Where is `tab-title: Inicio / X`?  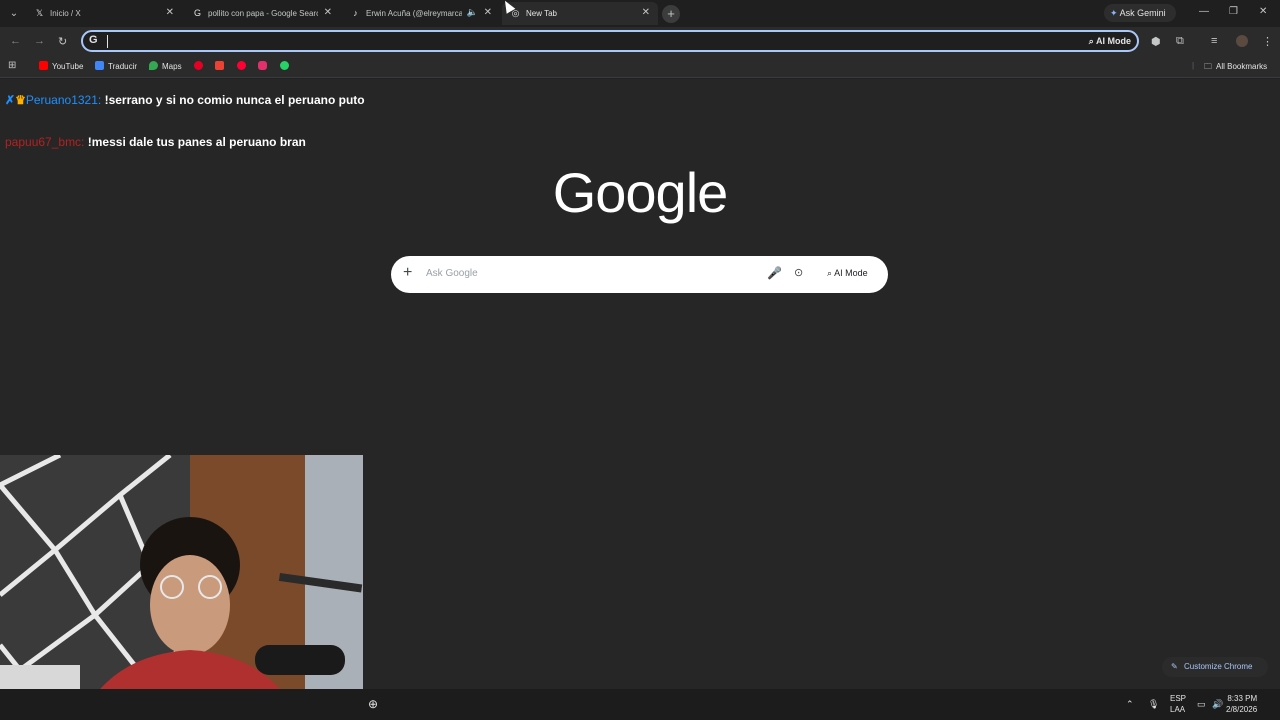 tab-title: Inicio / X is located at coordinates (65, 13).